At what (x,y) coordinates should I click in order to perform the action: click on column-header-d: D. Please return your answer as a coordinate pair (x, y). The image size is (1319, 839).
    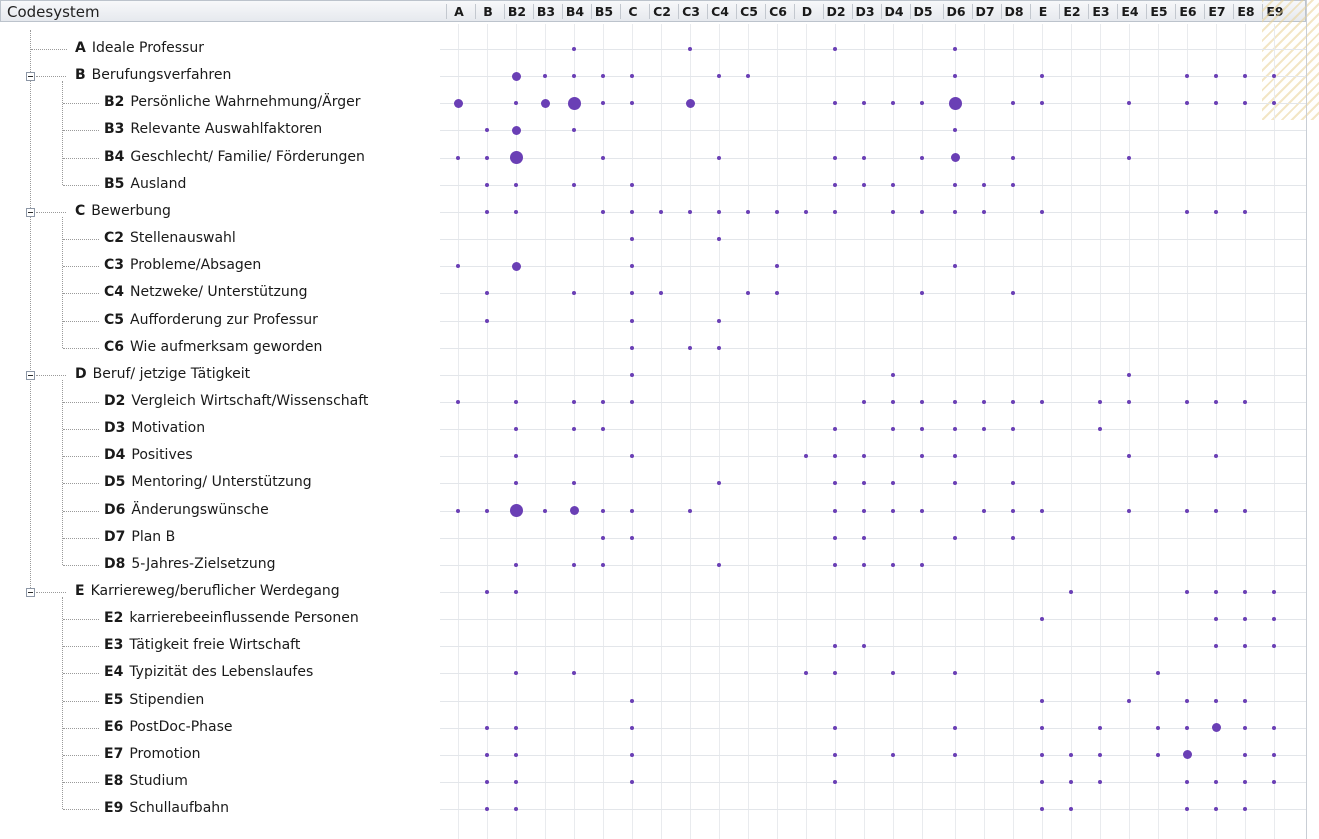
    Looking at the image, I should click on (807, 12).